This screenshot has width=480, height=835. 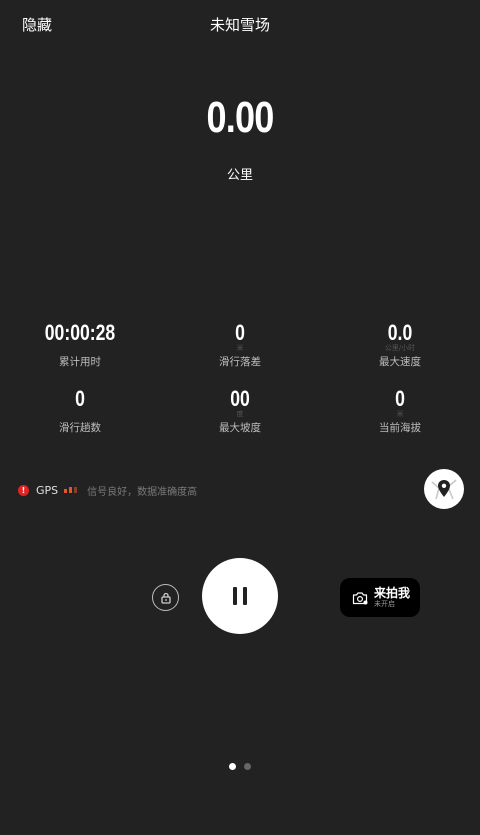 I want to click on gps-message: 信号良好，数据准确度高, so click(x=142, y=492).